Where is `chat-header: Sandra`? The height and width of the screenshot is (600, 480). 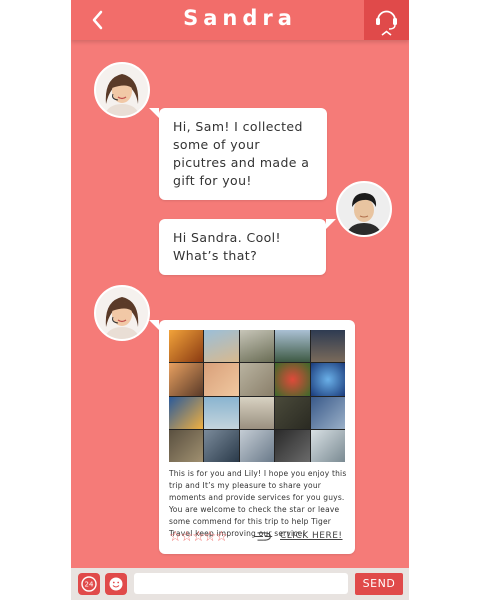
chat-header: Sandra is located at coordinates (240, 20).